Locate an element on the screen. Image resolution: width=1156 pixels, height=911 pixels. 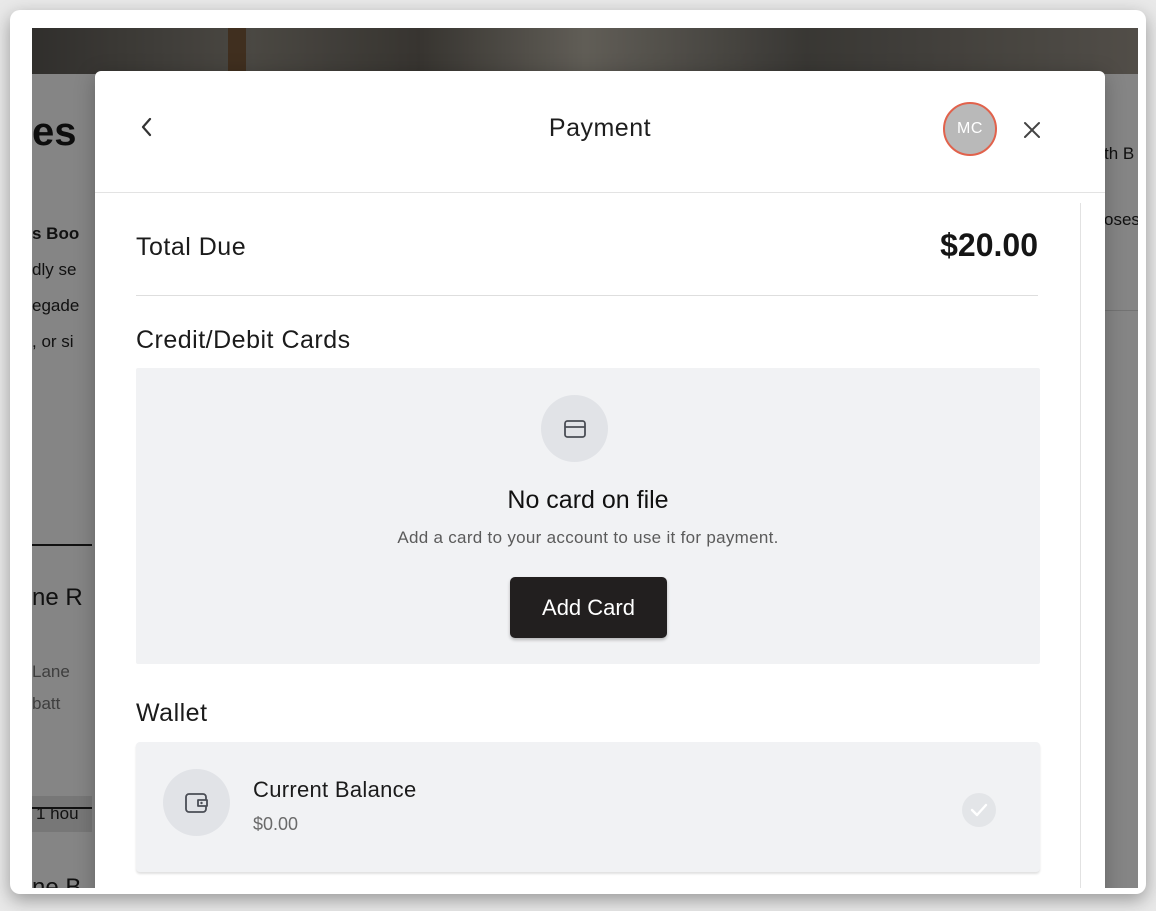
total-due-label: Total Due is located at coordinates (191, 247).